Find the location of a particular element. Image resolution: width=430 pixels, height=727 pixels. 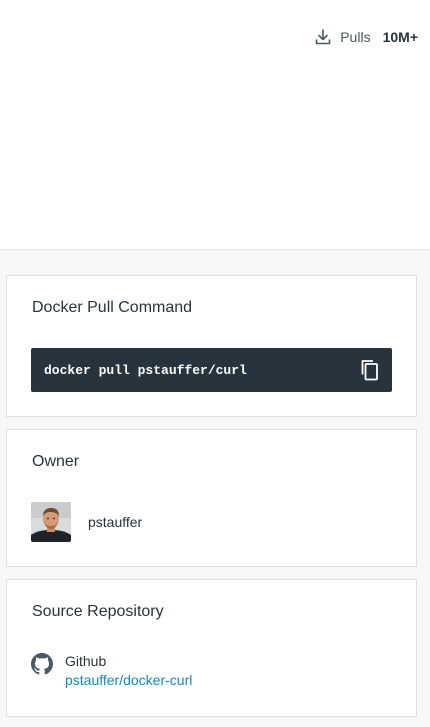

repo-link: pstauffer/docker-curl is located at coordinates (128, 680).